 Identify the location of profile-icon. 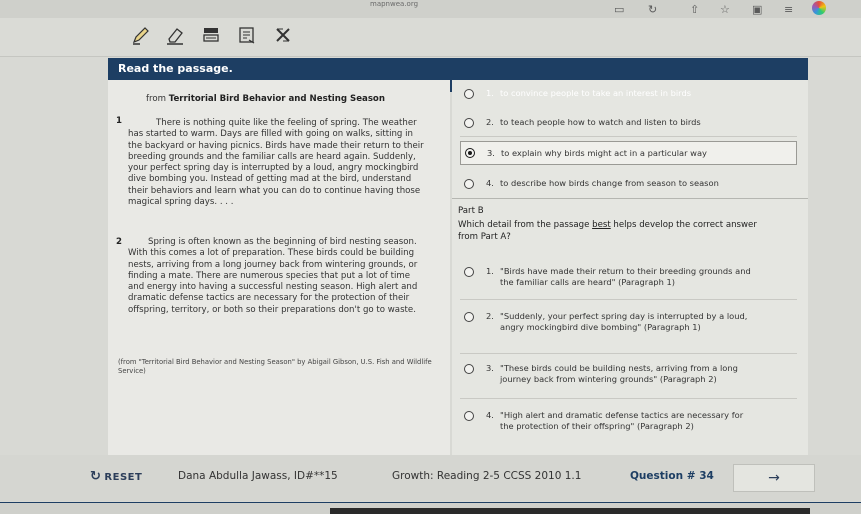
(819, 8).